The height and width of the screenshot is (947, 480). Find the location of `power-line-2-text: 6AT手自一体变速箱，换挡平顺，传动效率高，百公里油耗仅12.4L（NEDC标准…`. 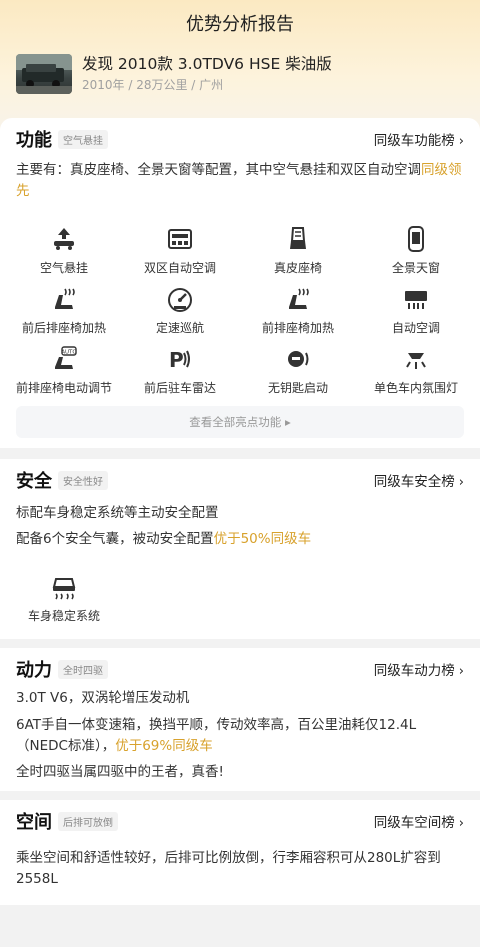

power-line-2-text: 6AT手自一体变速箱，换挡平顺，传动效率高，百公里油耗仅12.4L（NEDC标准… is located at coordinates (216, 735).